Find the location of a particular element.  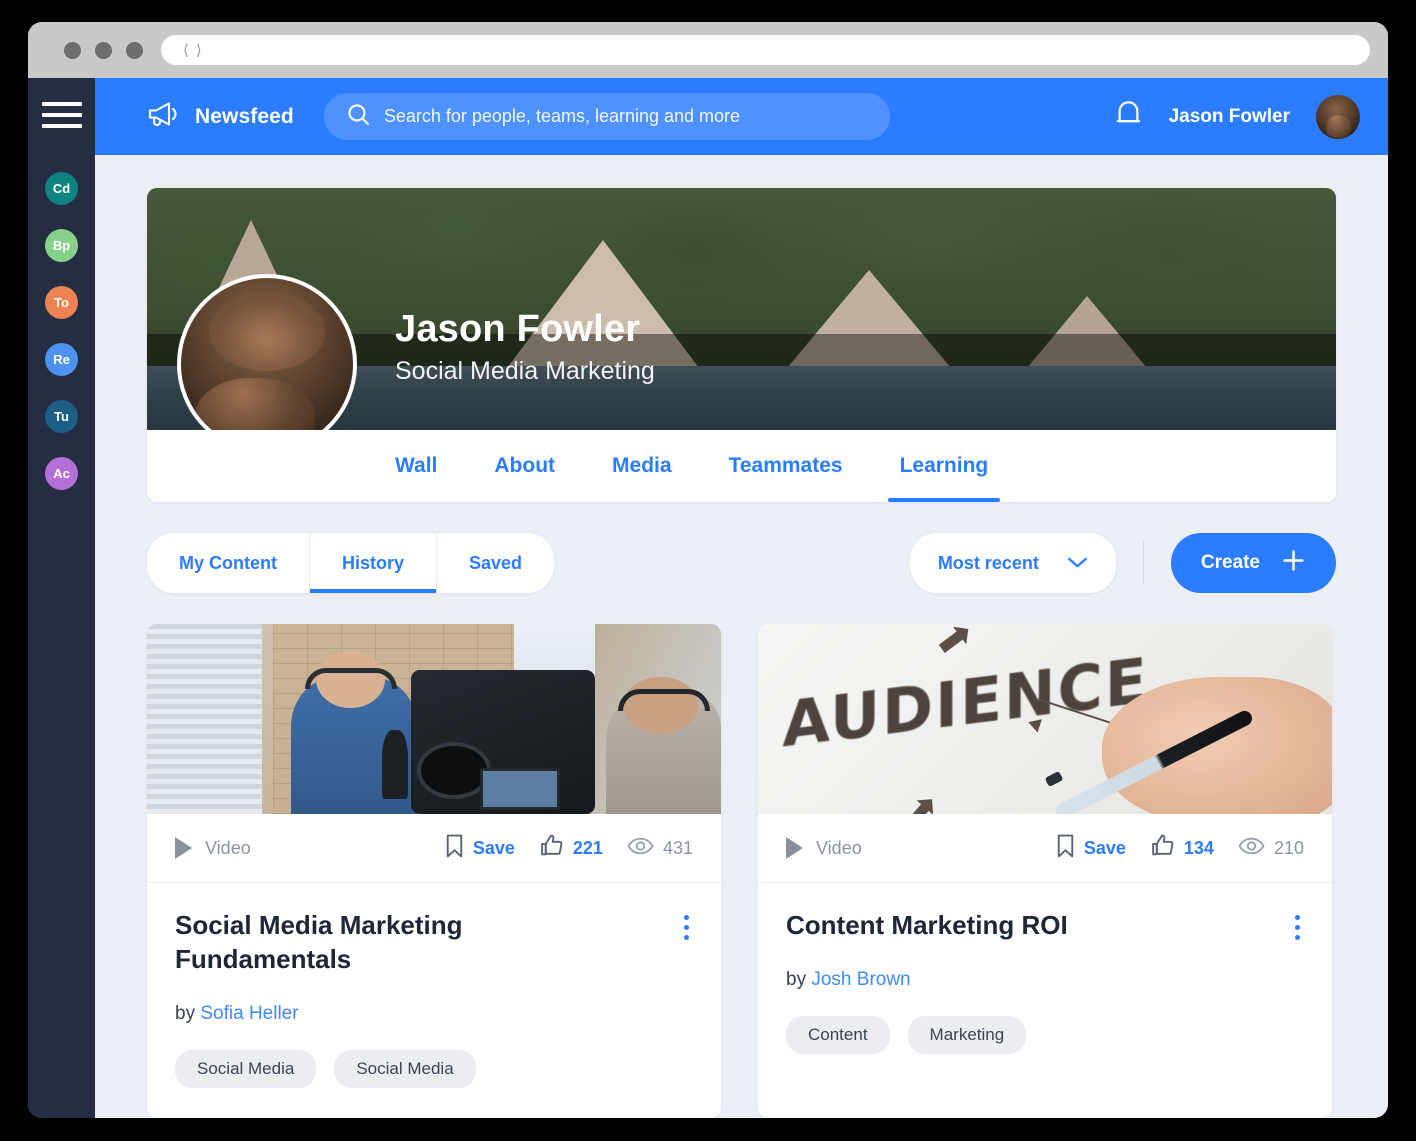

segment-label: Saved is located at coordinates (496, 562).